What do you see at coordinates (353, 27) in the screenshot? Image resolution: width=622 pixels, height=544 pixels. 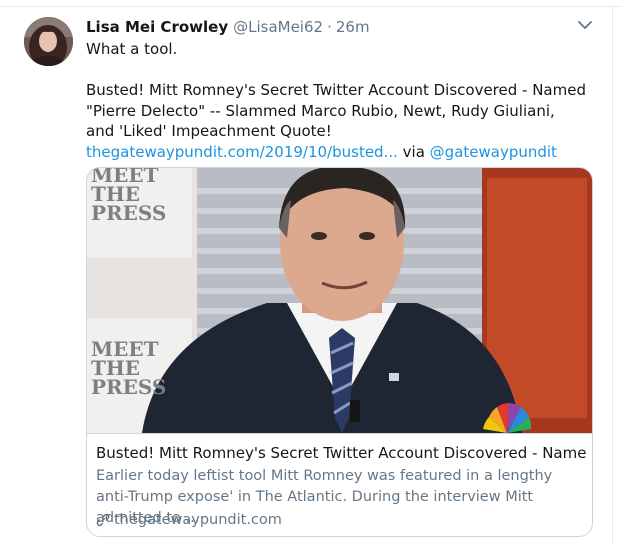 I see `timestamp: 26m` at bounding box center [353, 27].